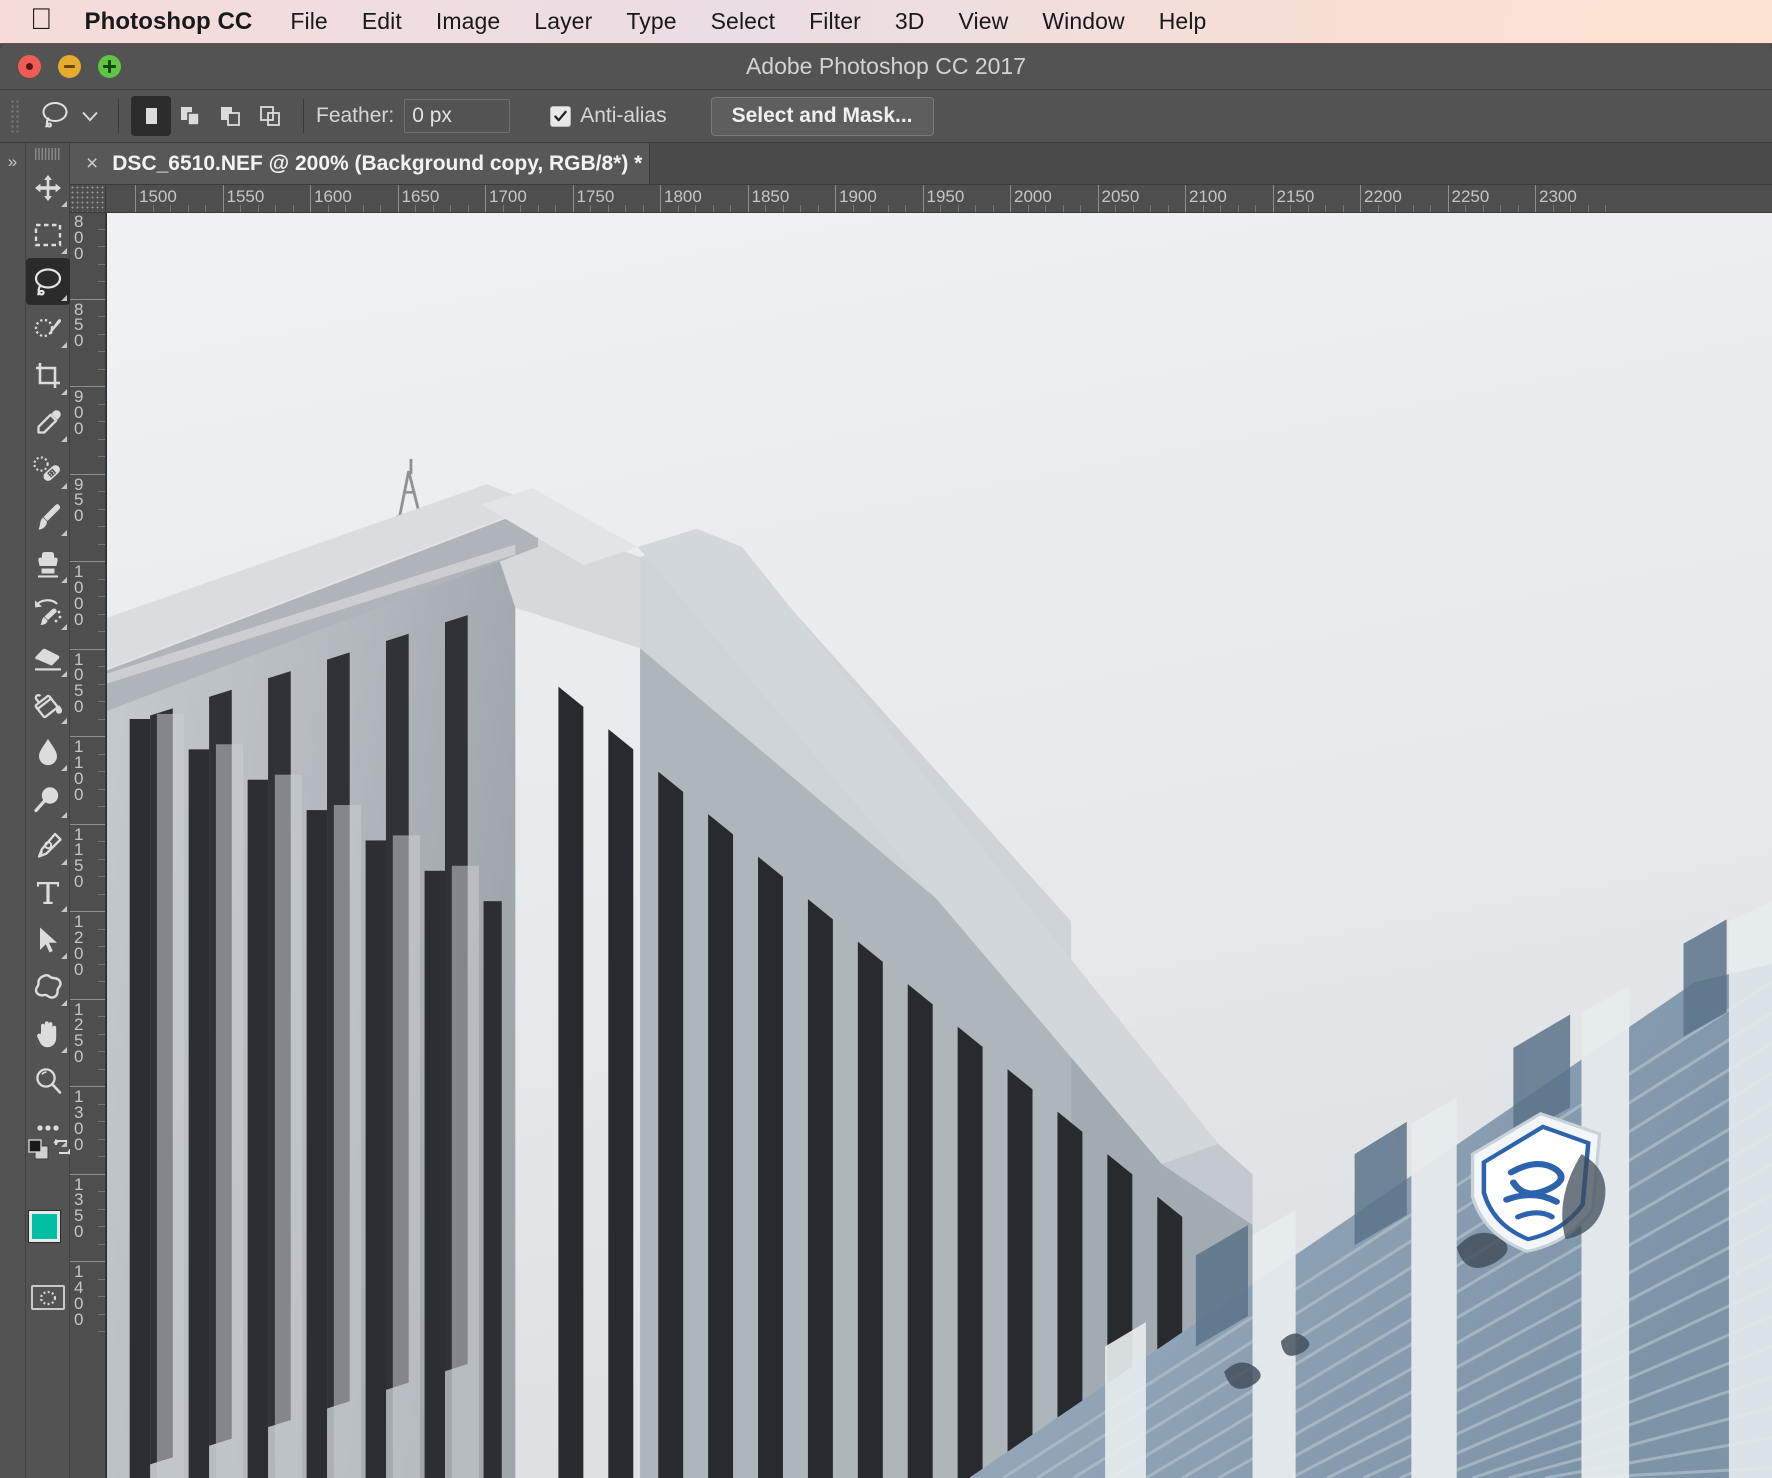 Image resolution: width=1772 pixels, height=1478 pixels. I want to click on tool-eraser, so click(48, 657).